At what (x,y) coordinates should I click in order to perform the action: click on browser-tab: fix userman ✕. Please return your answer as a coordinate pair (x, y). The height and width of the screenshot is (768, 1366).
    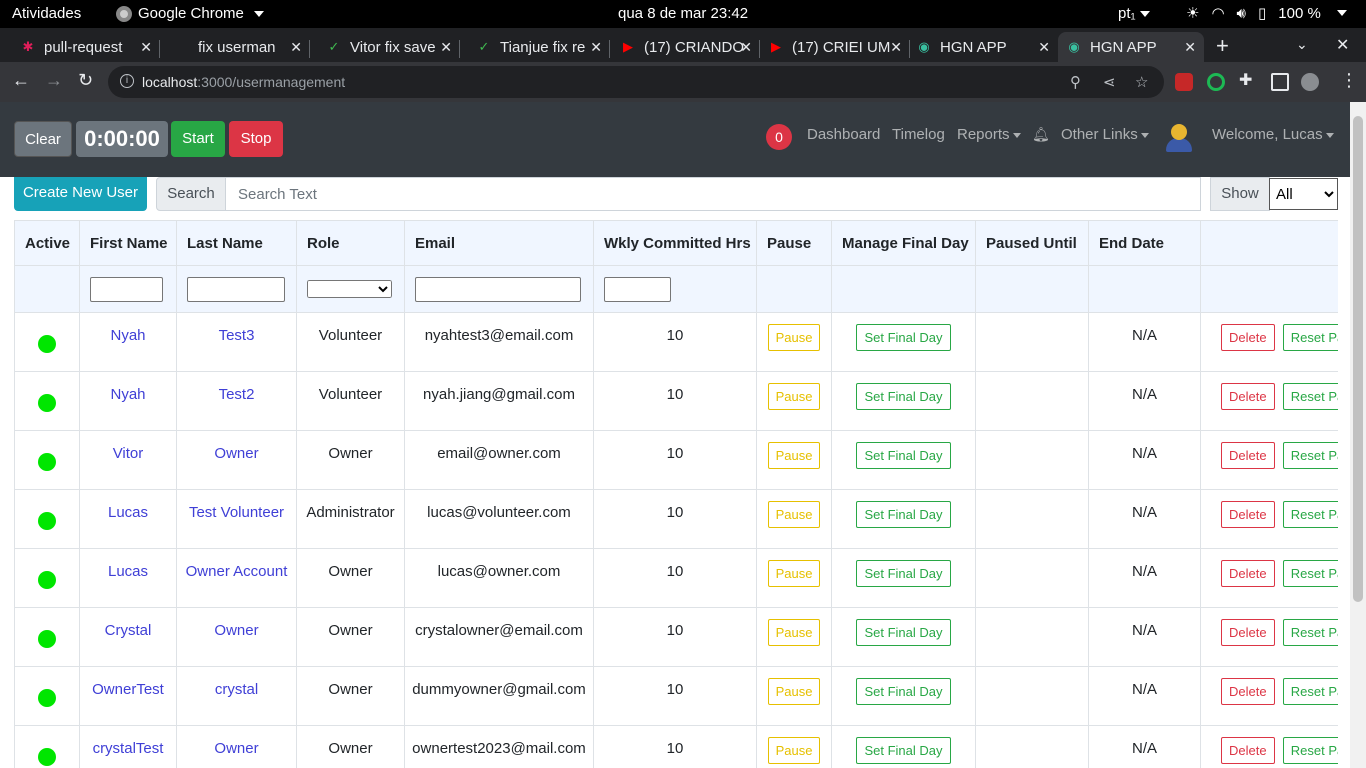
    Looking at the image, I should click on (235, 47).